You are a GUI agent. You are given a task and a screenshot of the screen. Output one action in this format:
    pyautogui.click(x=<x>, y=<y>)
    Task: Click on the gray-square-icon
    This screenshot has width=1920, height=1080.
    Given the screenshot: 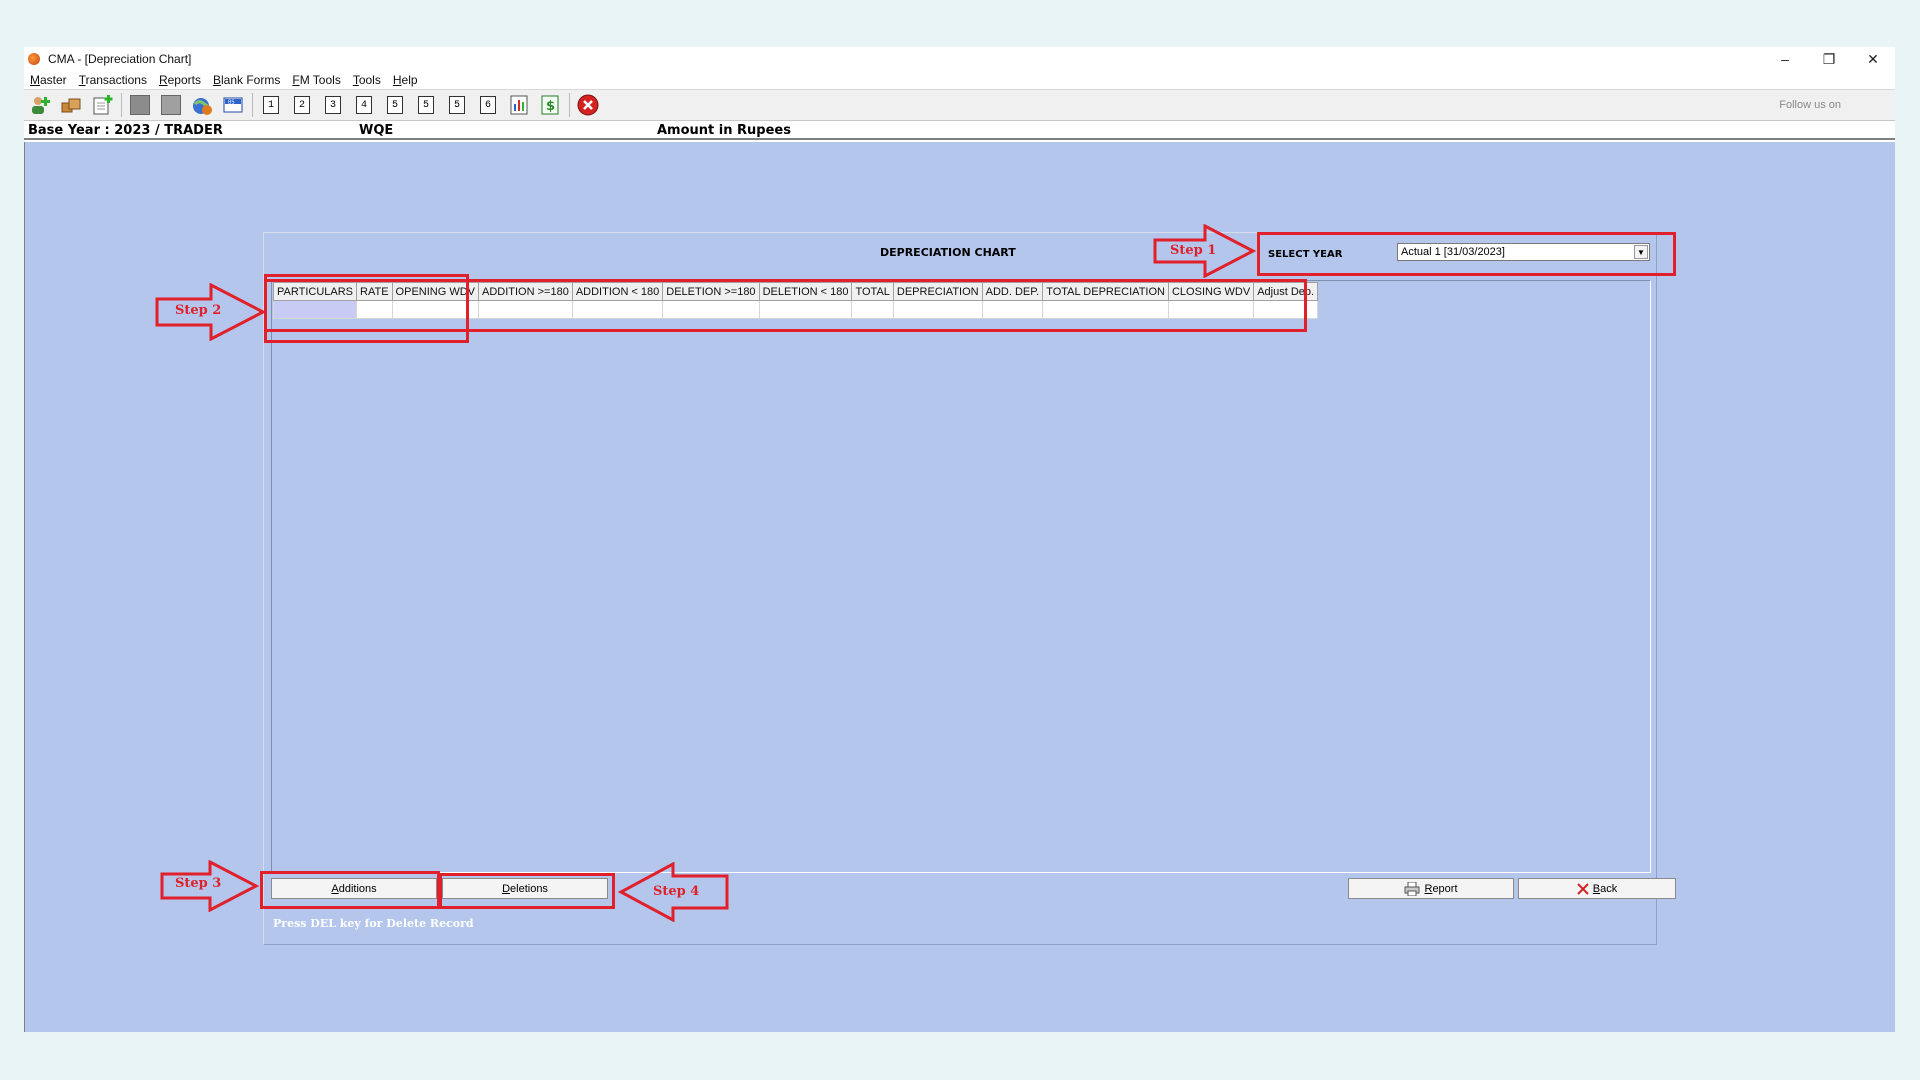 What is the action you would take?
    pyautogui.click(x=140, y=105)
    